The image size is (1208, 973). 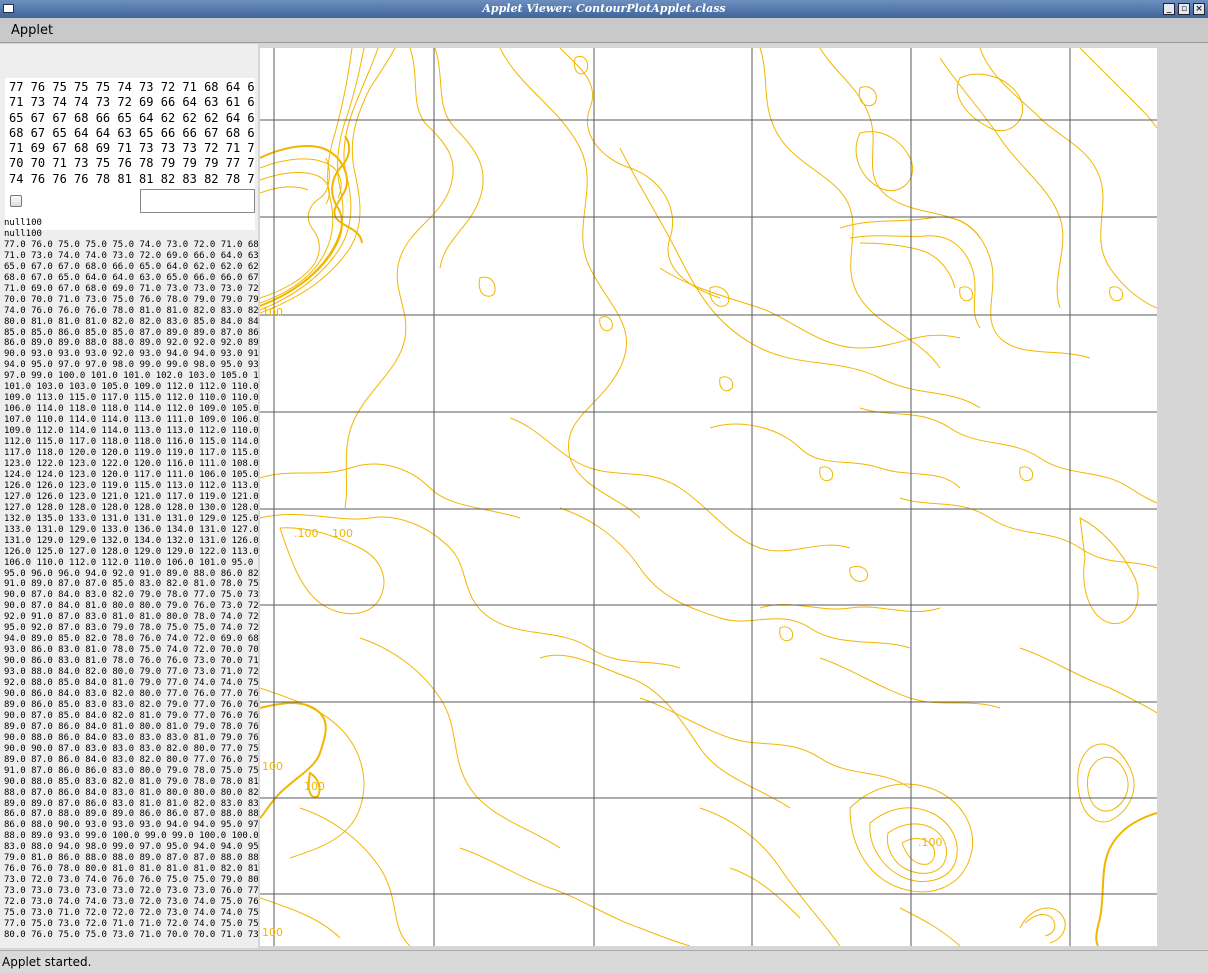 I want to click on menu-applet: Applet, so click(x=32, y=30).